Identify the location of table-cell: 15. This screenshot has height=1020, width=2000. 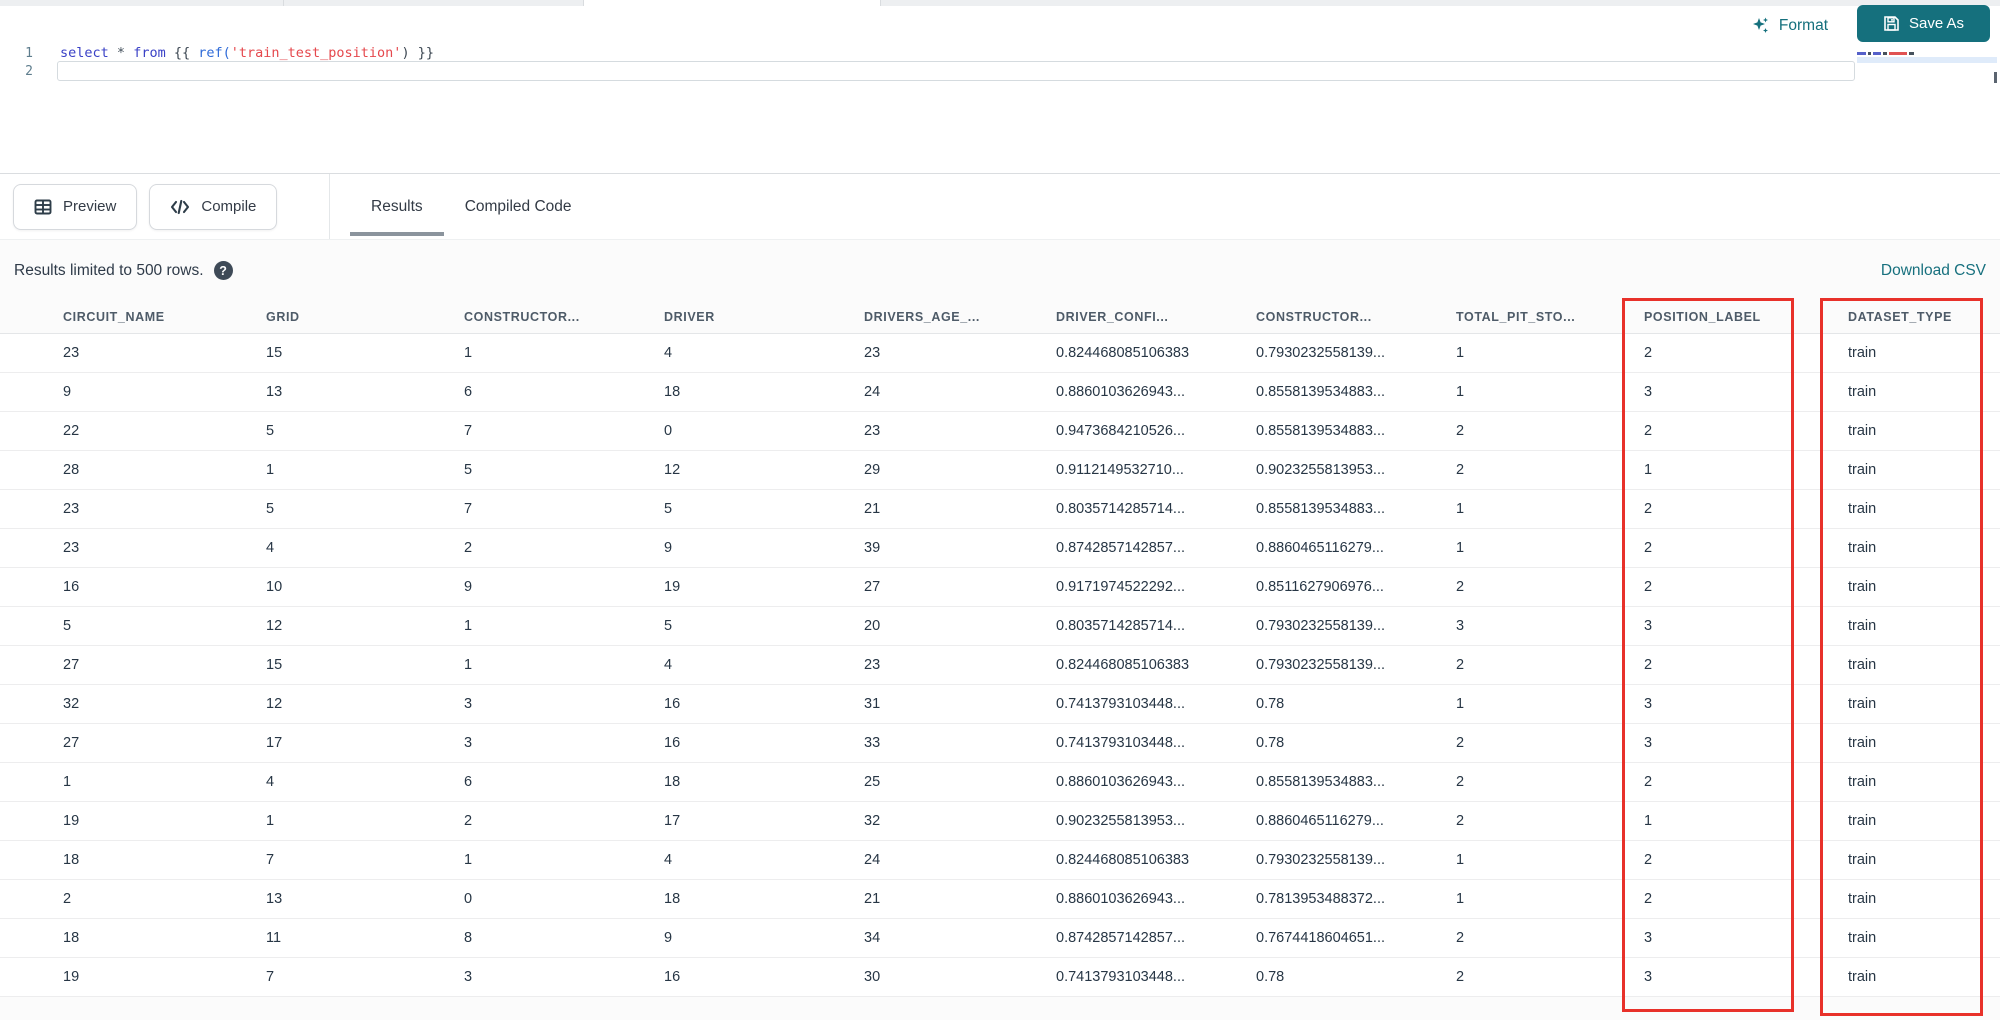
(352, 353).